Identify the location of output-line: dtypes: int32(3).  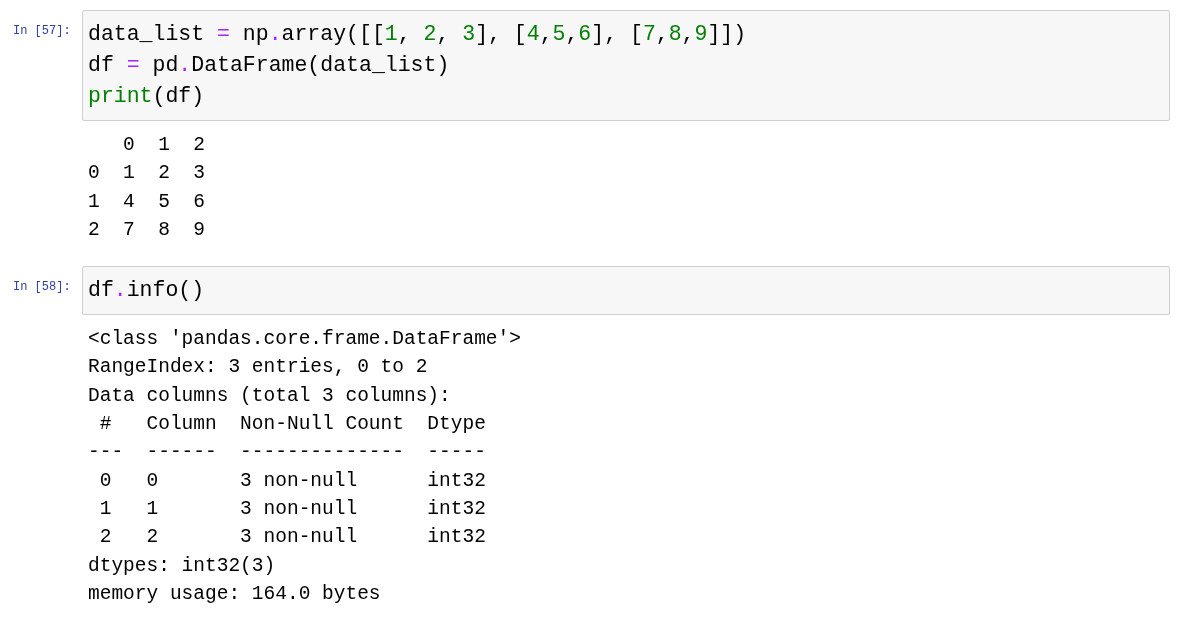
(182, 566).